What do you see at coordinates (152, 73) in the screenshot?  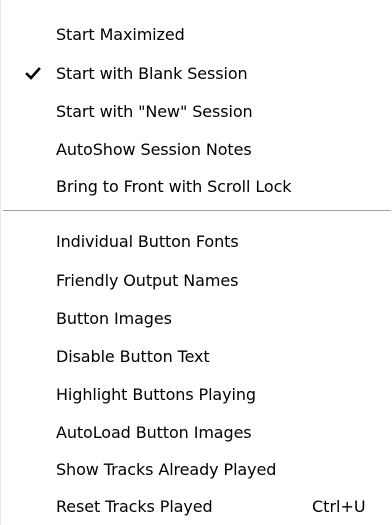 I see `menu-item-label: Start with Blank Session` at bounding box center [152, 73].